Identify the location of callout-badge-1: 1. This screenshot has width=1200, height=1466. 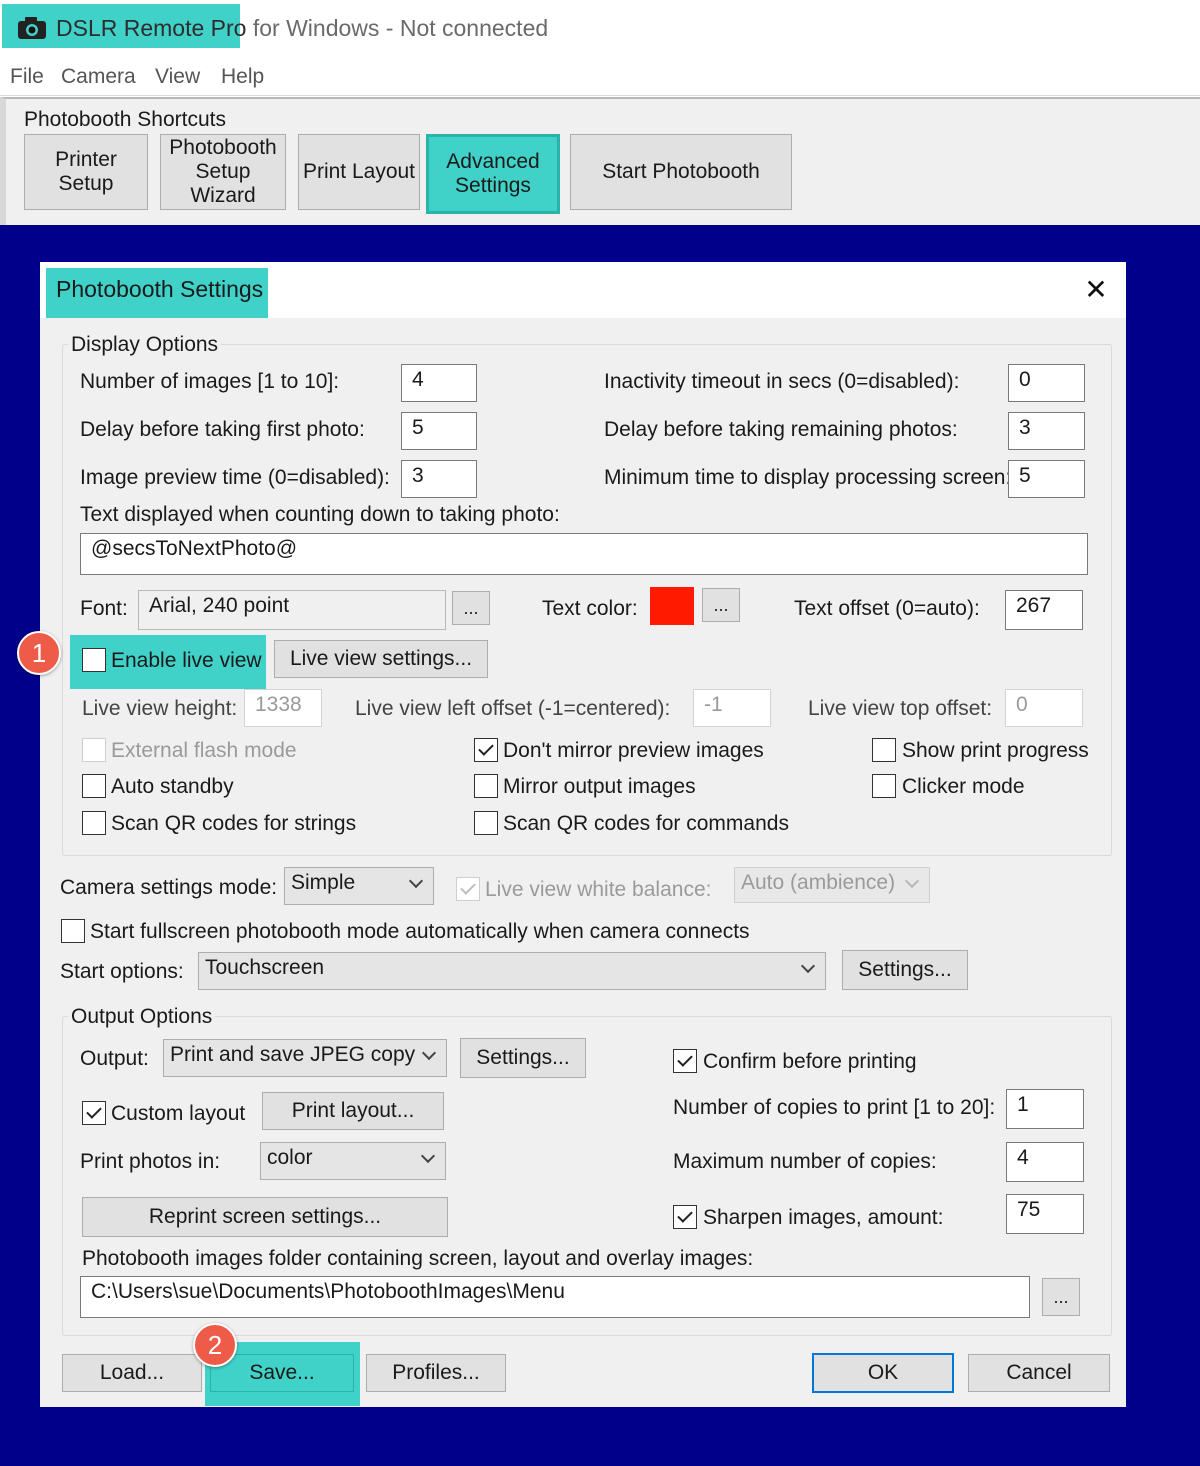
(39, 653).